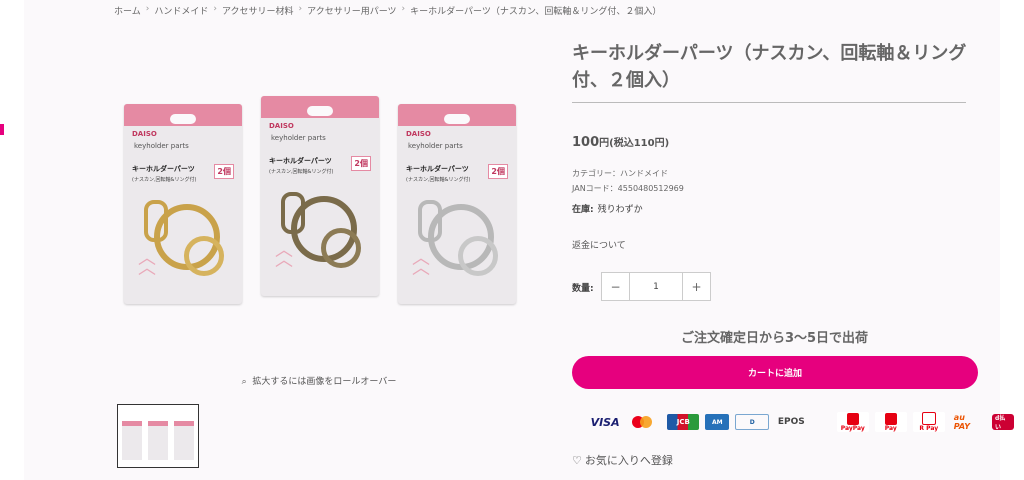  Describe the element at coordinates (351, 10) in the screenshot. I see `breadcrumb-accessory-parts: アクセサリー用パーツ` at that location.